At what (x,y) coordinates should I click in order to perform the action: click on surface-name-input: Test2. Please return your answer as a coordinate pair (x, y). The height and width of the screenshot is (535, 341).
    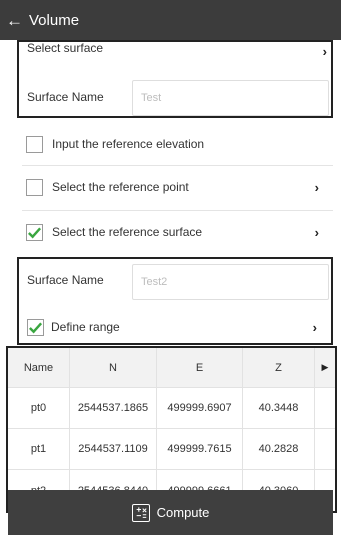
    Looking at the image, I should click on (230, 282).